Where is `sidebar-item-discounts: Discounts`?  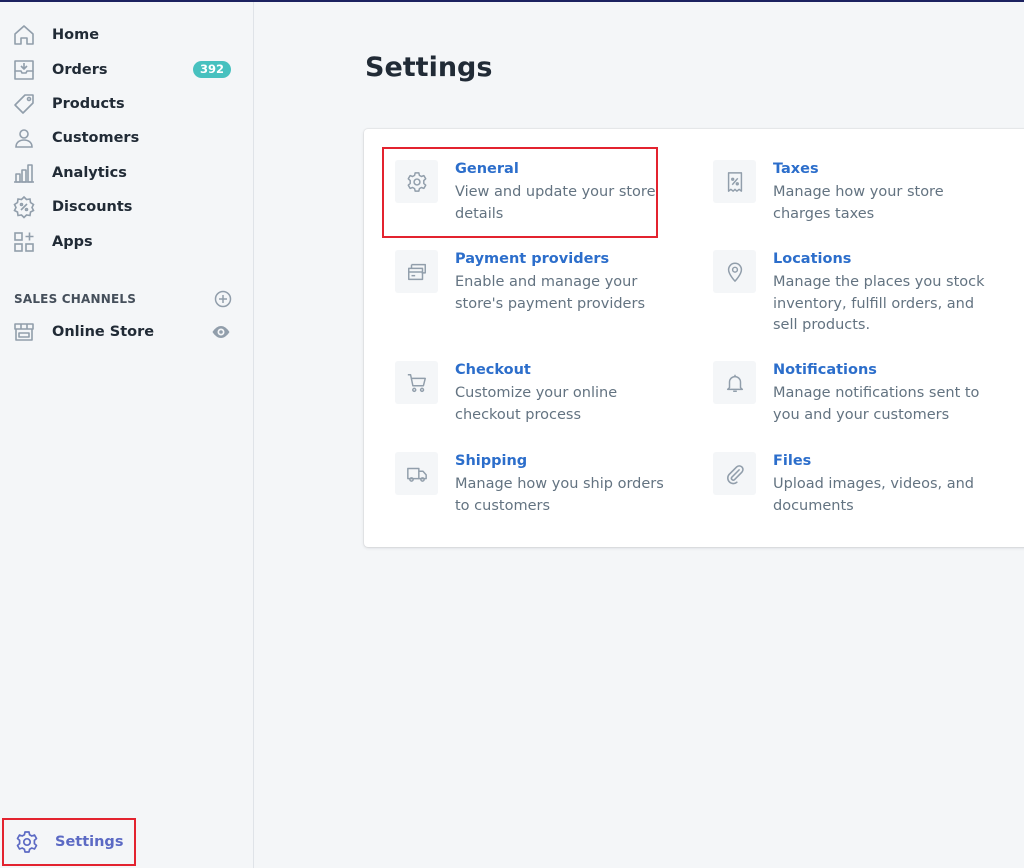
sidebar-item-discounts: Discounts is located at coordinates (126, 207).